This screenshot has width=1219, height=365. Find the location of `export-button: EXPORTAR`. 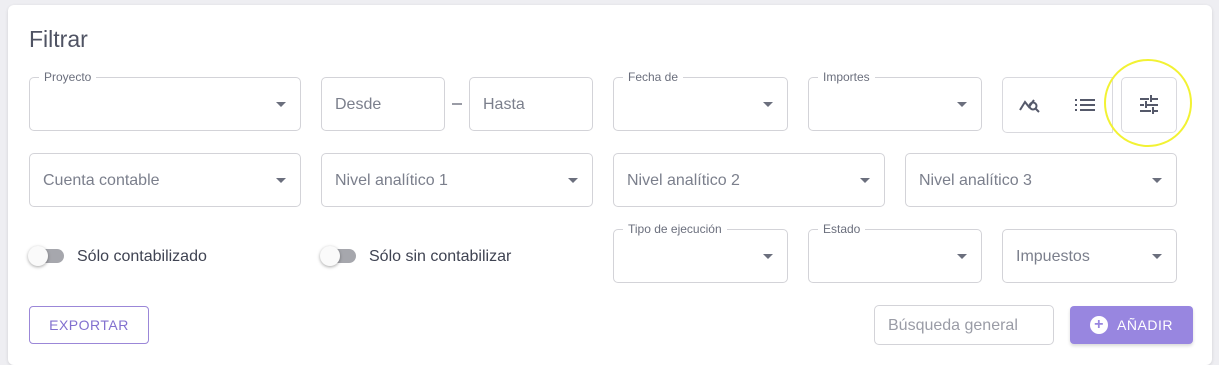

export-button: EXPORTAR is located at coordinates (89, 325).